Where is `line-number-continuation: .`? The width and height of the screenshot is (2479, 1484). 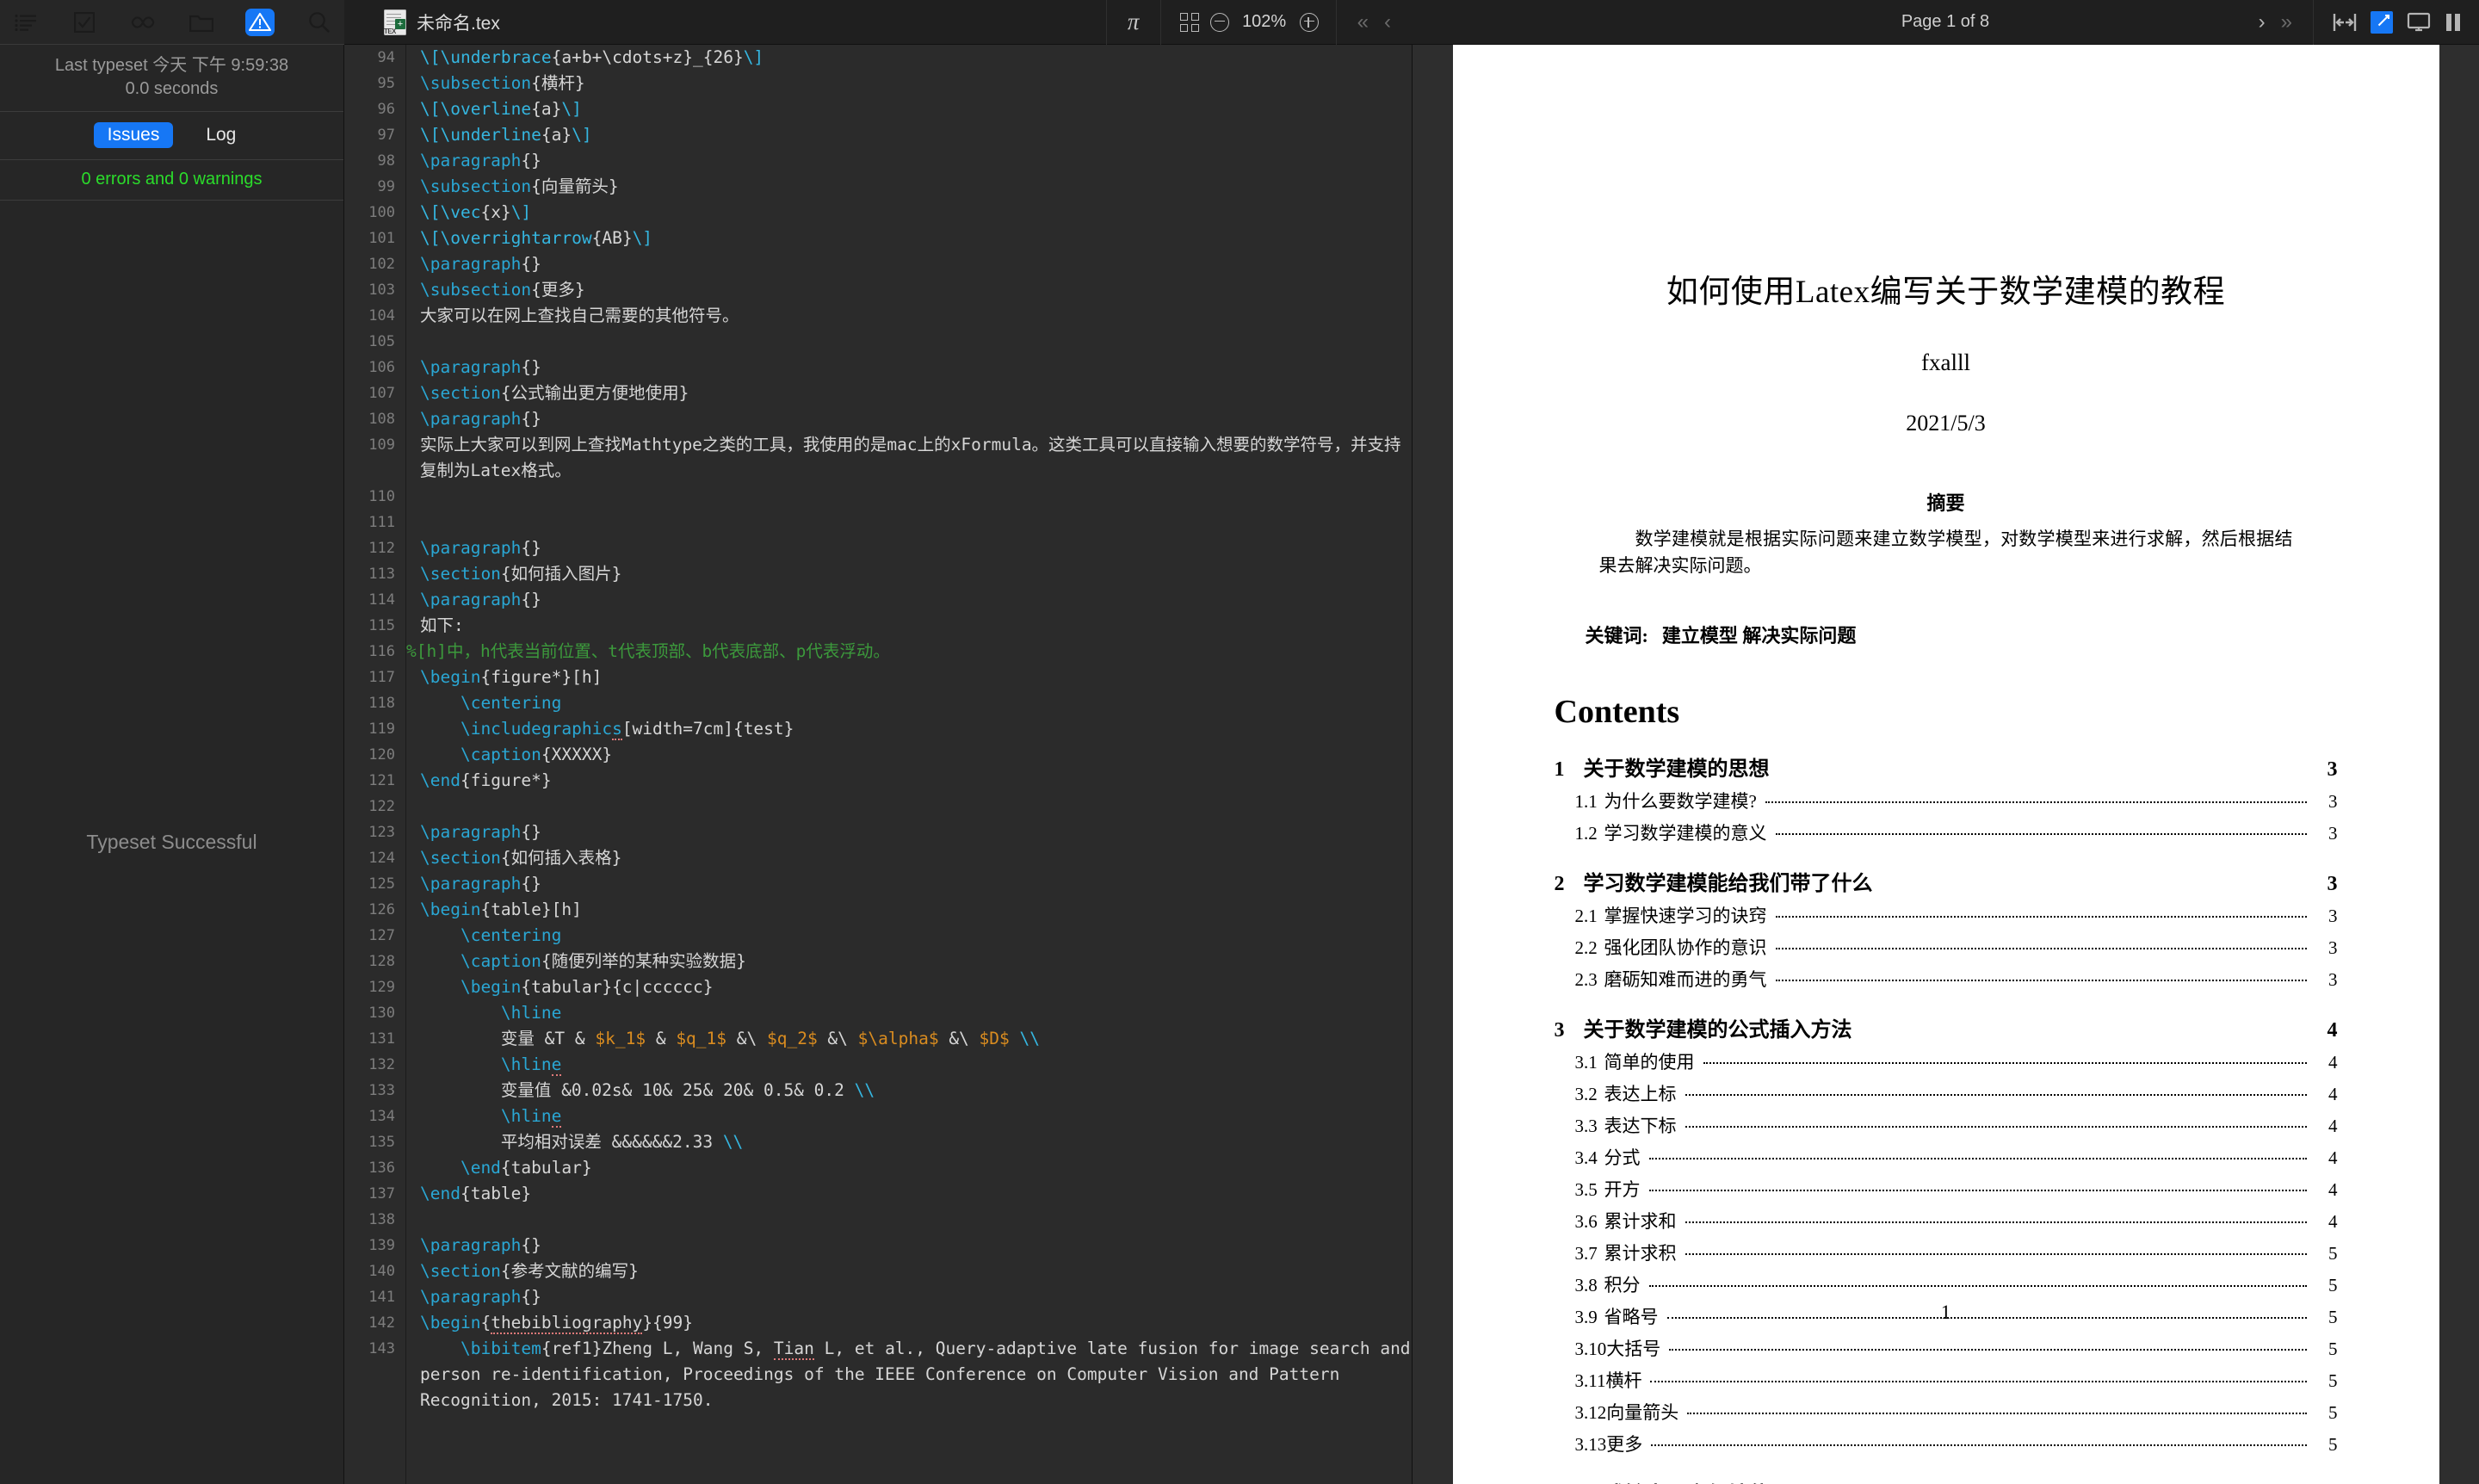 line-number-continuation: . is located at coordinates (369, 1375).